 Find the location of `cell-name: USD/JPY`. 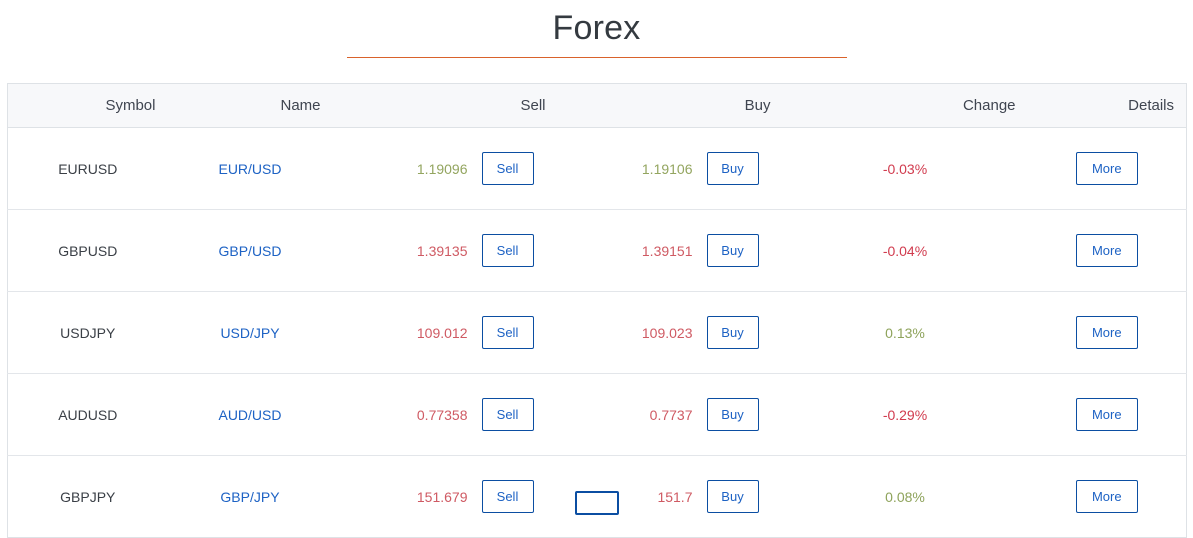

cell-name: USD/JPY is located at coordinates (250, 332).